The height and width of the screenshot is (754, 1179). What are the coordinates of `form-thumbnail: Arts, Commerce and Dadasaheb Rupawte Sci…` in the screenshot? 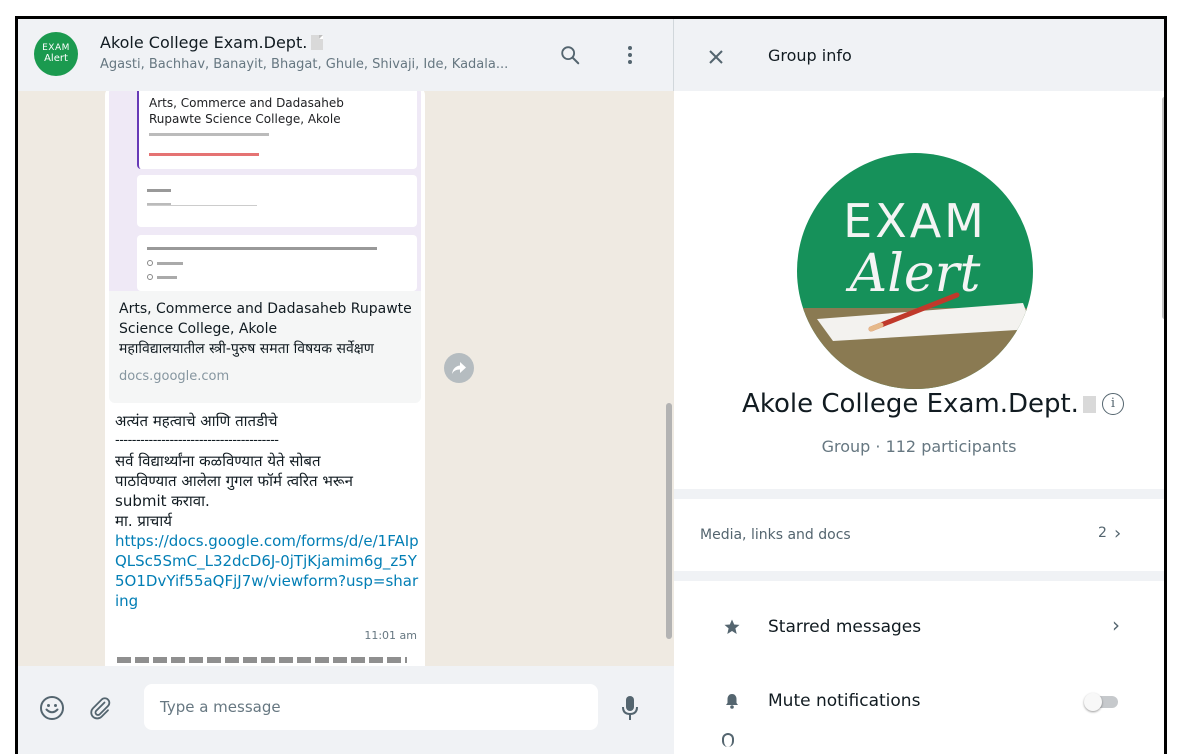 It's located at (265, 191).